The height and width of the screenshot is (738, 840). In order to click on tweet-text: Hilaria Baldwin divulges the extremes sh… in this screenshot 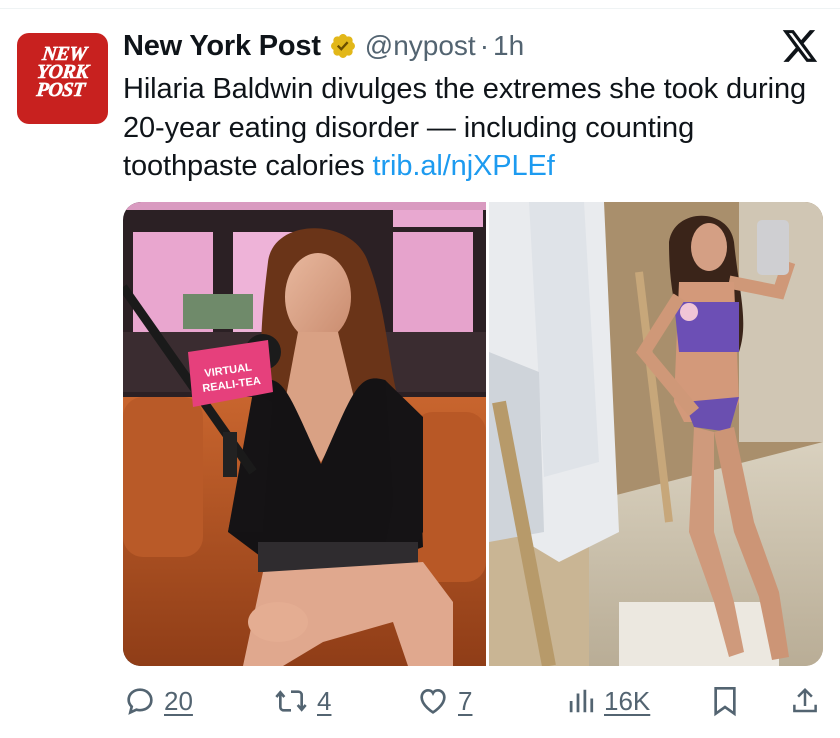, I will do `click(473, 128)`.